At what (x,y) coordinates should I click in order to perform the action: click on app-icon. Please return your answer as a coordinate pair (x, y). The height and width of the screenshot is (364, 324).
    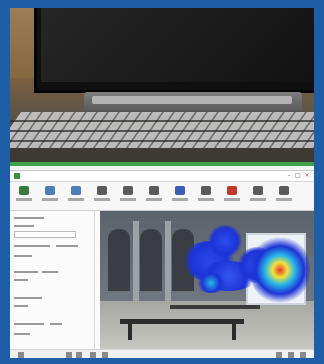
    Looking at the image, I should click on (17, 176).